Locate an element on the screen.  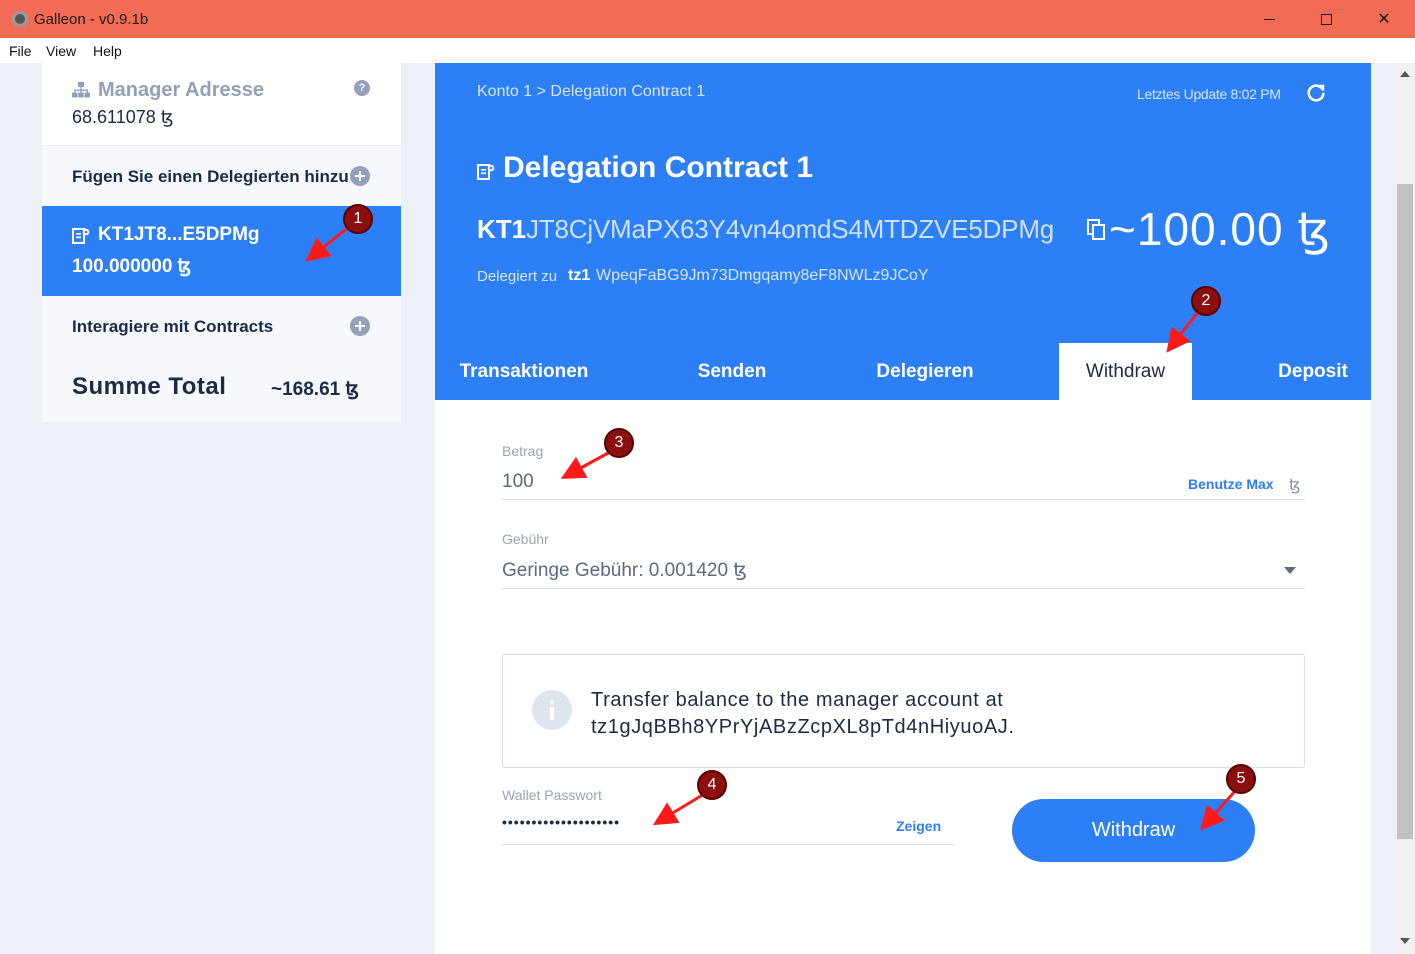
menu-help: Help is located at coordinates (107, 51).